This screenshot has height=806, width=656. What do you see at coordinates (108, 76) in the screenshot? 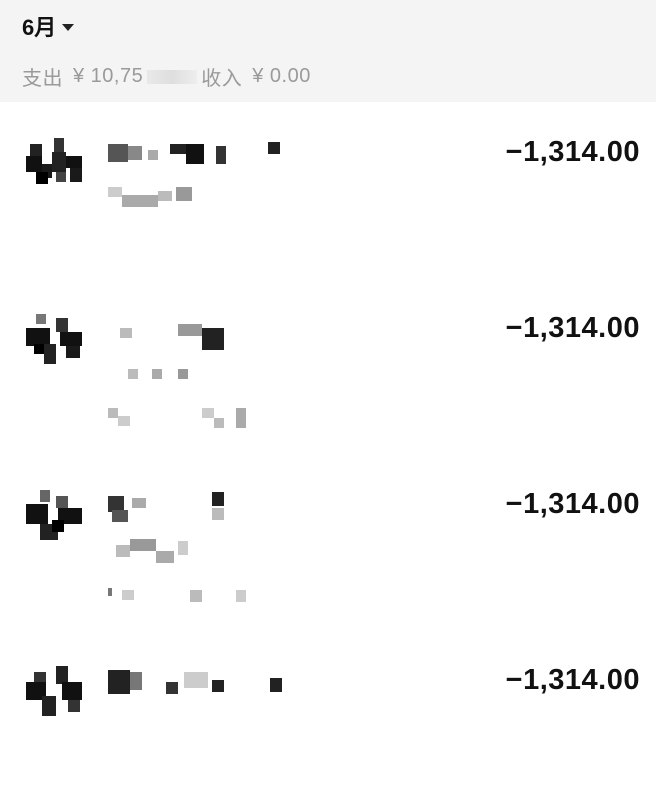
I see `expense-amount: ¥ 10,75` at bounding box center [108, 76].